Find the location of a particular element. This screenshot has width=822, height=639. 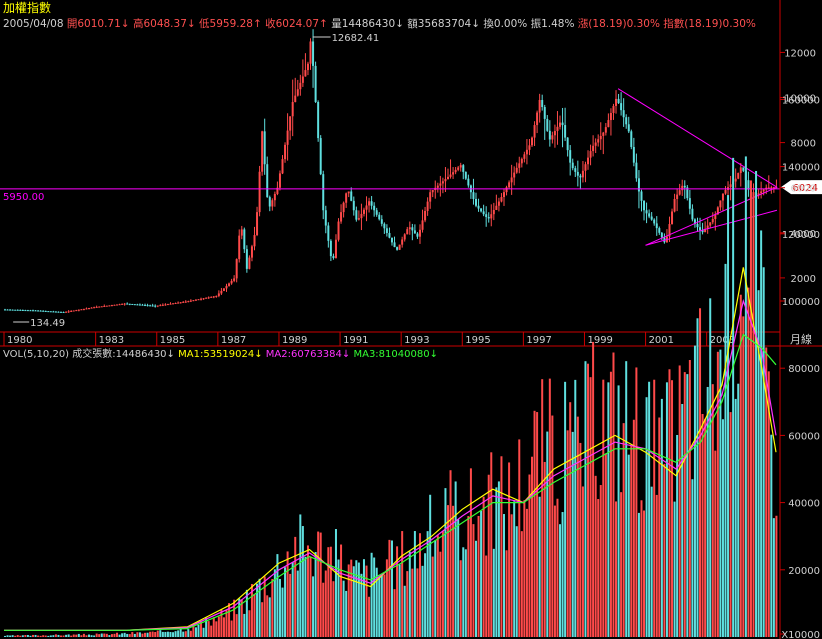

amount-arrow: ↓ is located at coordinates (476, 24).